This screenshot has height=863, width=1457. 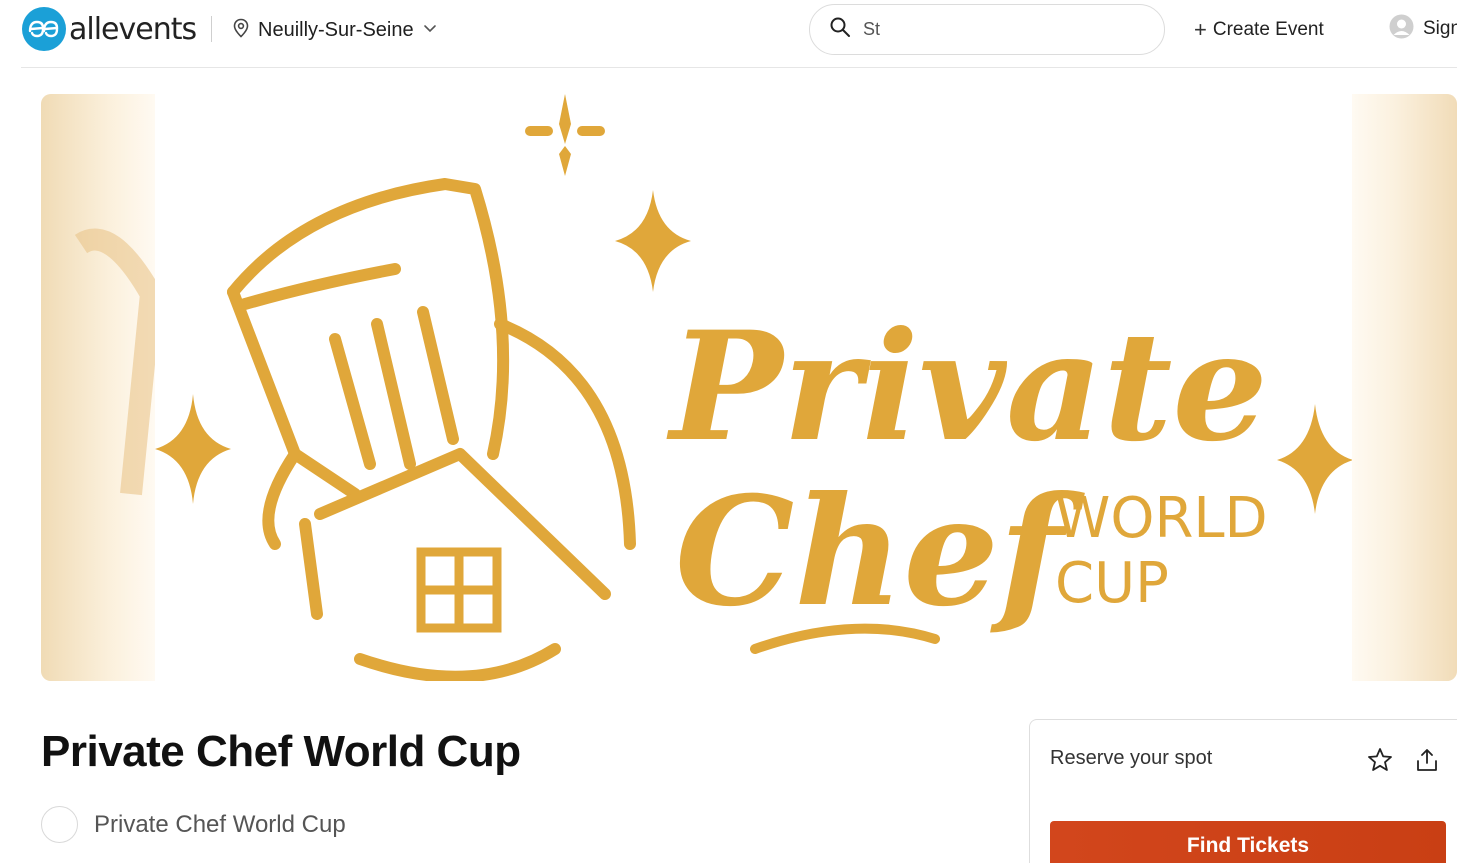 What do you see at coordinates (1427, 760) in the screenshot?
I see `share-icon` at bounding box center [1427, 760].